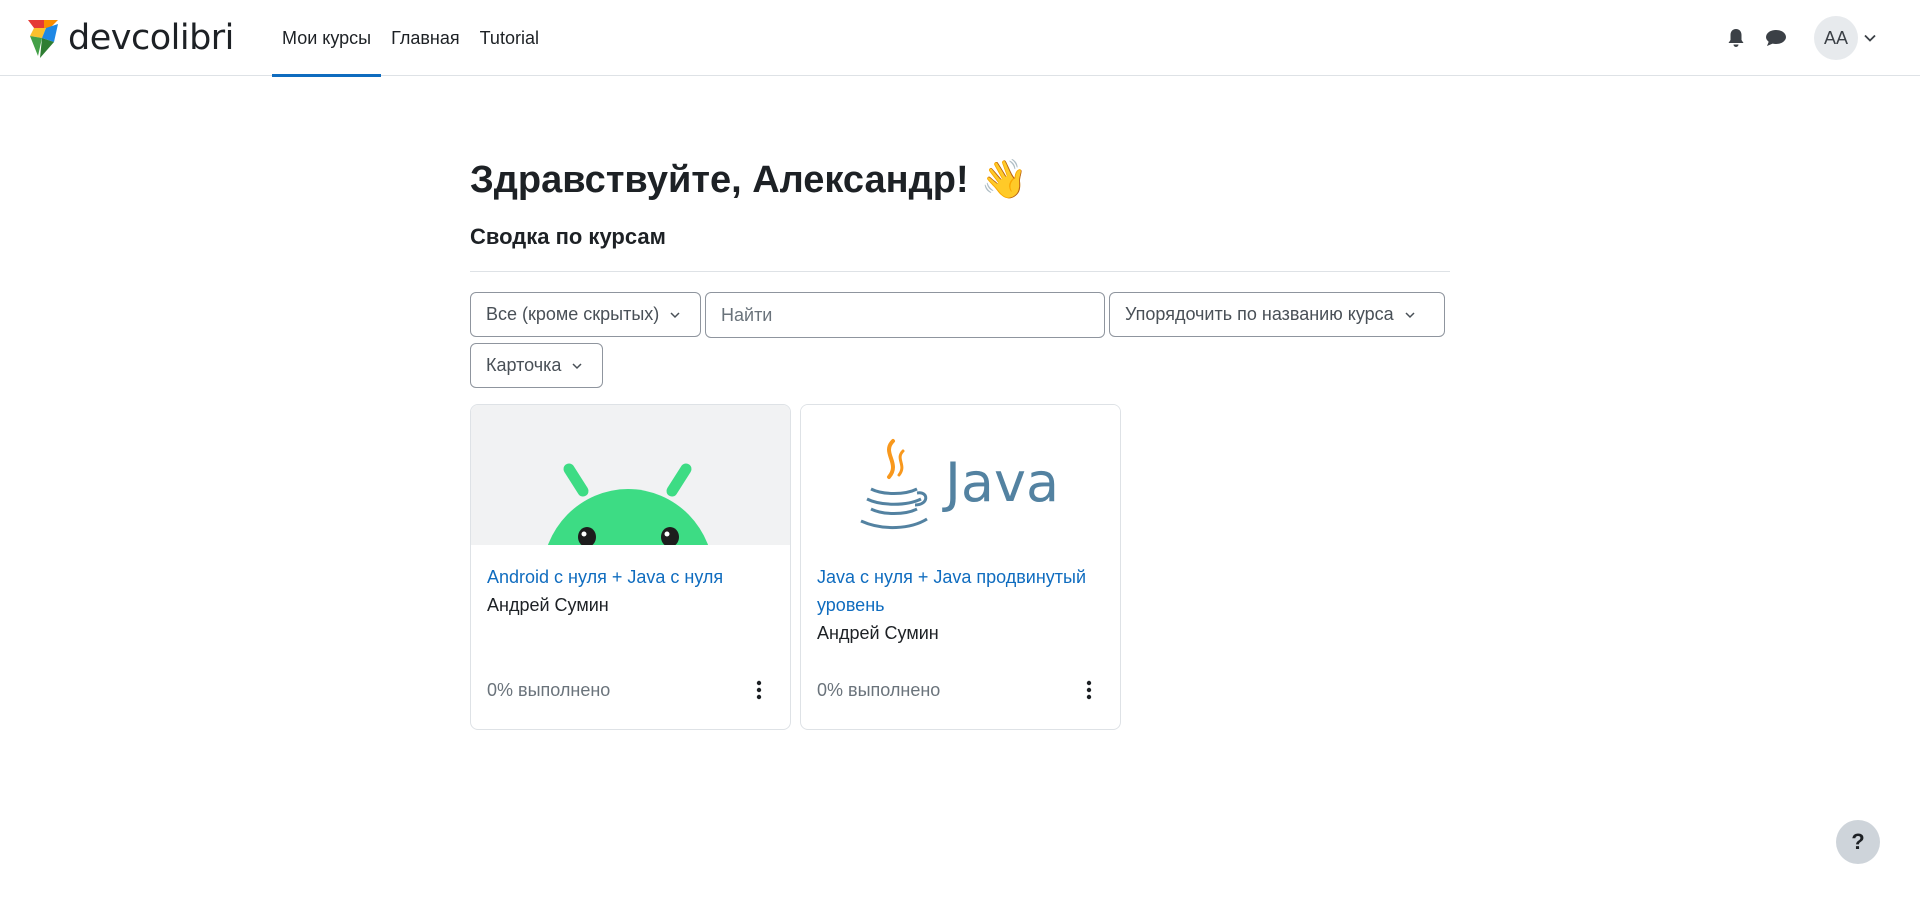 This screenshot has width=1920, height=905. What do you see at coordinates (425, 38) in the screenshot?
I see `nav-home: Главная` at bounding box center [425, 38].